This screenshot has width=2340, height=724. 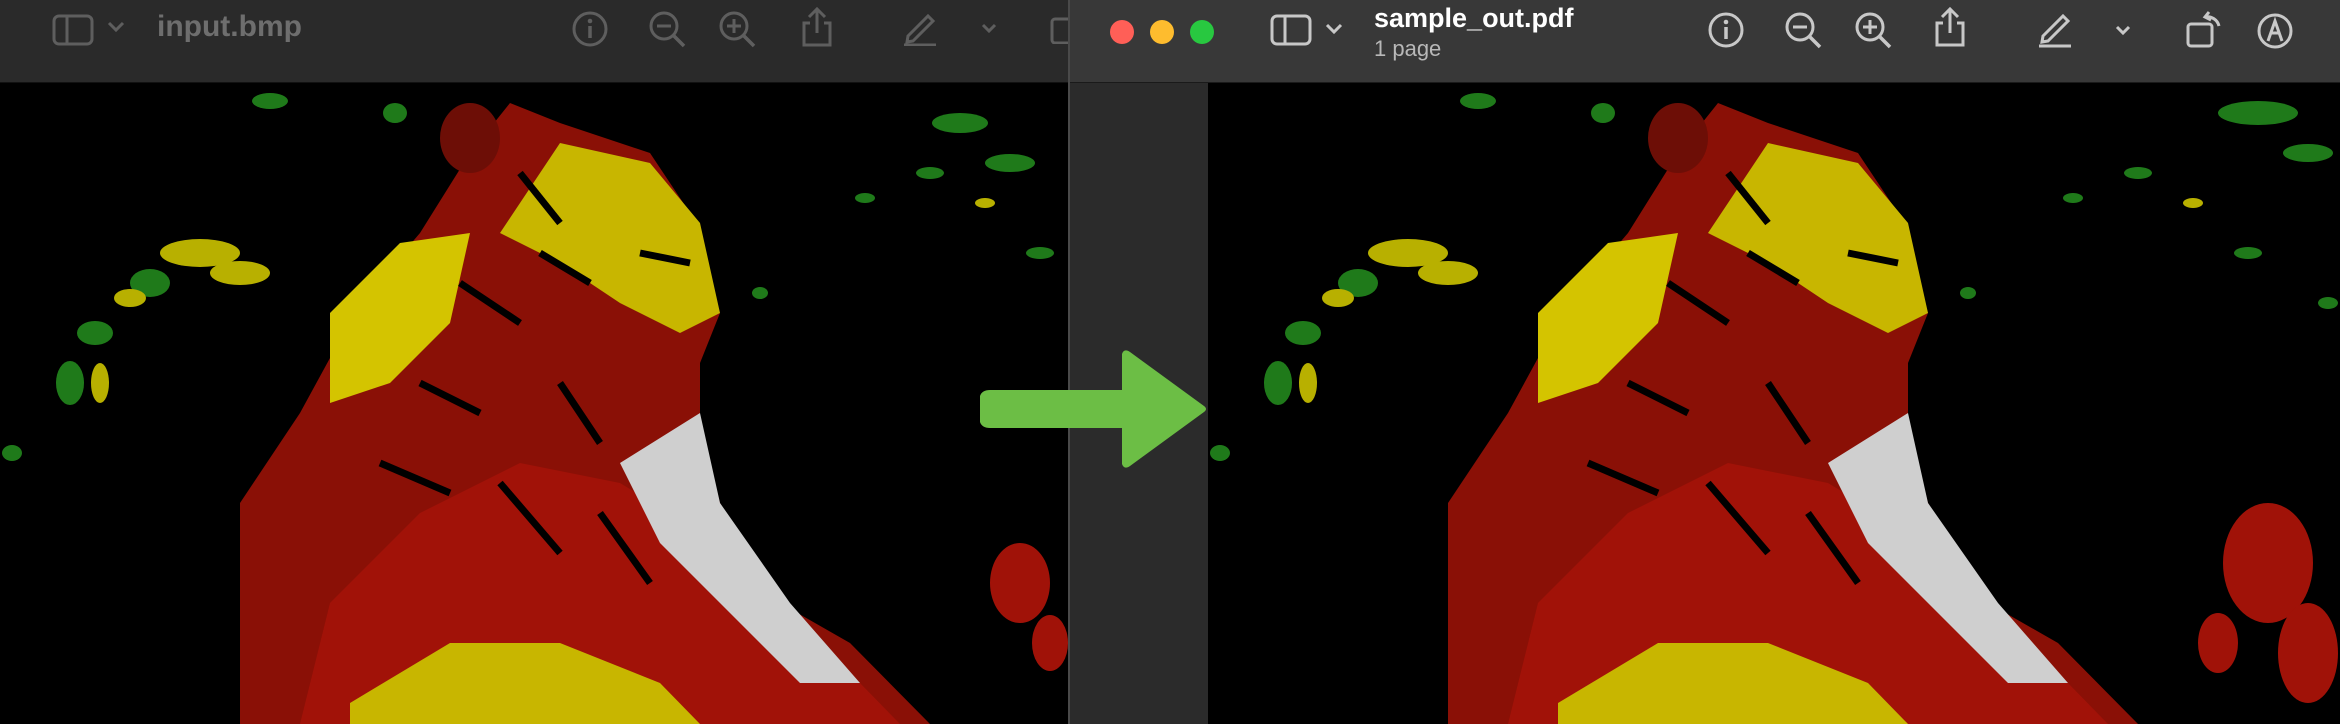 What do you see at coordinates (1705, 41) in the screenshot?
I see `right-toolbar: sample_out.pdf 1 page` at bounding box center [1705, 41].